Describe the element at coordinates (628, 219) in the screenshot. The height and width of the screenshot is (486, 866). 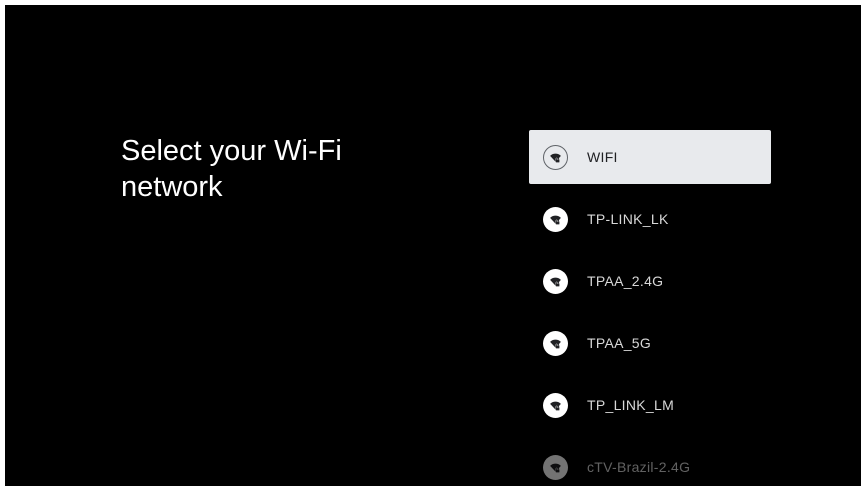
I see `network-name: TP-LINK_LK` at that location.